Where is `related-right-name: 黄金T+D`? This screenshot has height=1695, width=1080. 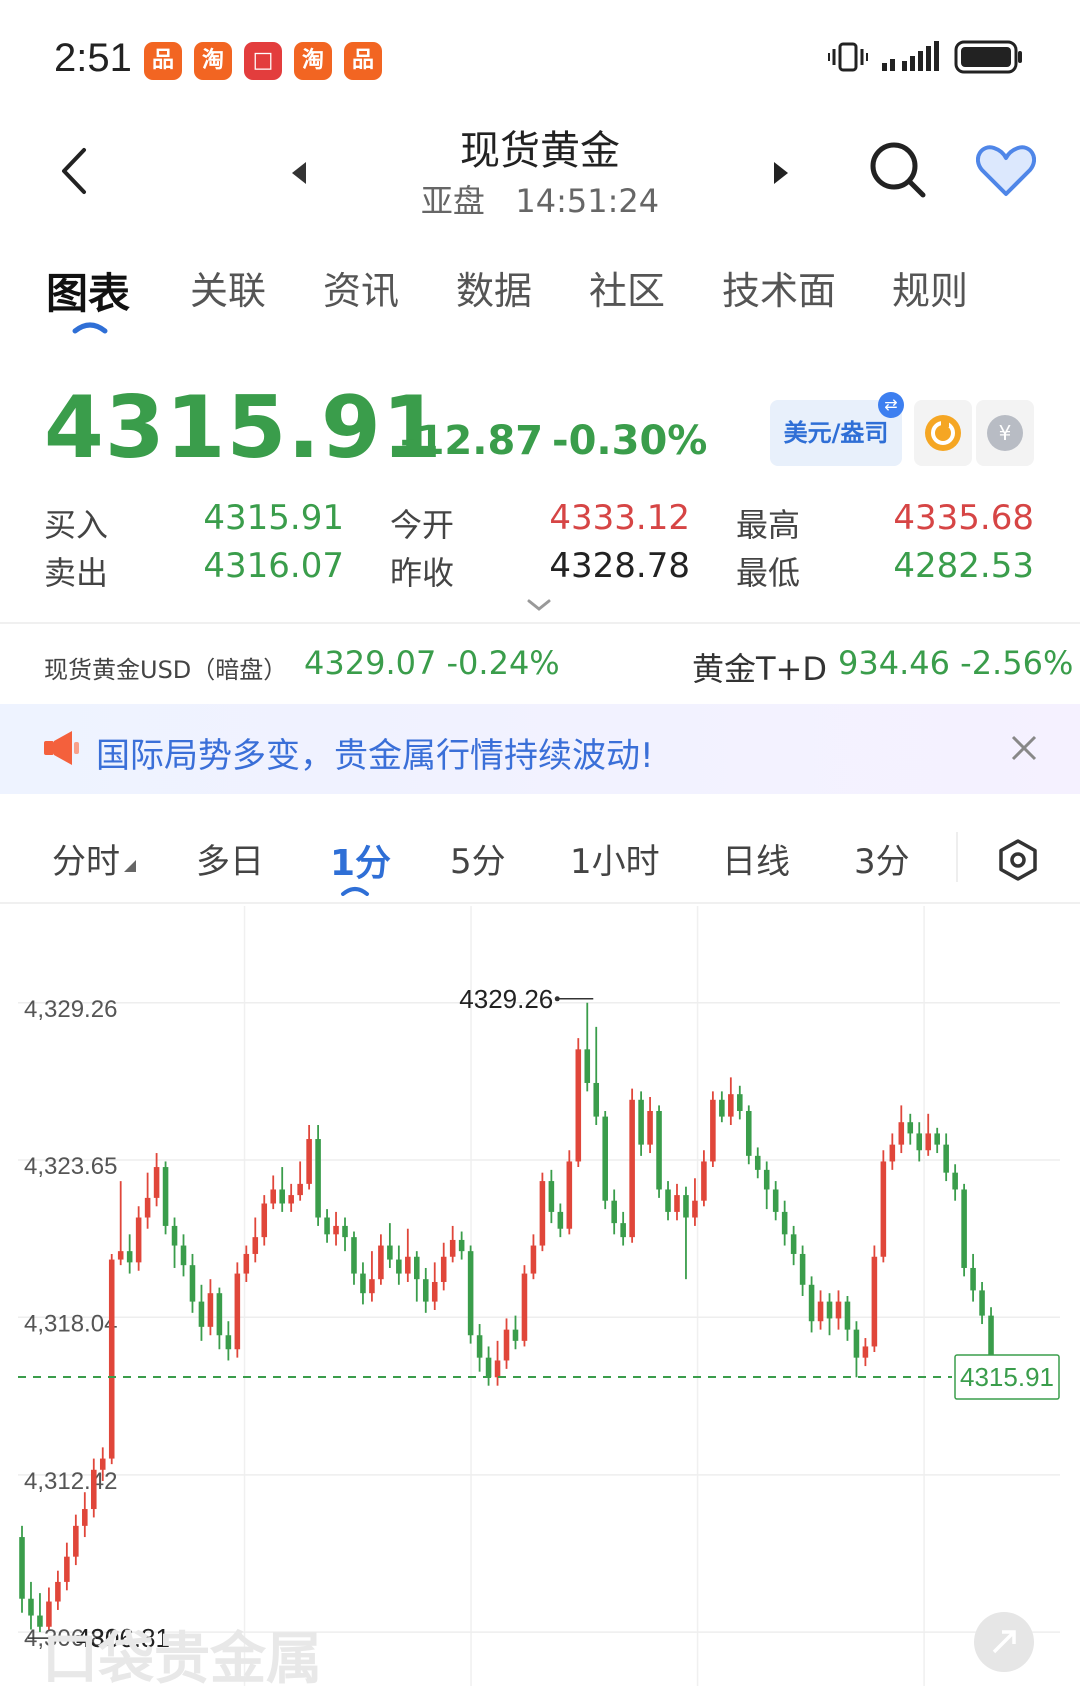 related-right-name: 黄金T+D is located at coordinates (760, 669).